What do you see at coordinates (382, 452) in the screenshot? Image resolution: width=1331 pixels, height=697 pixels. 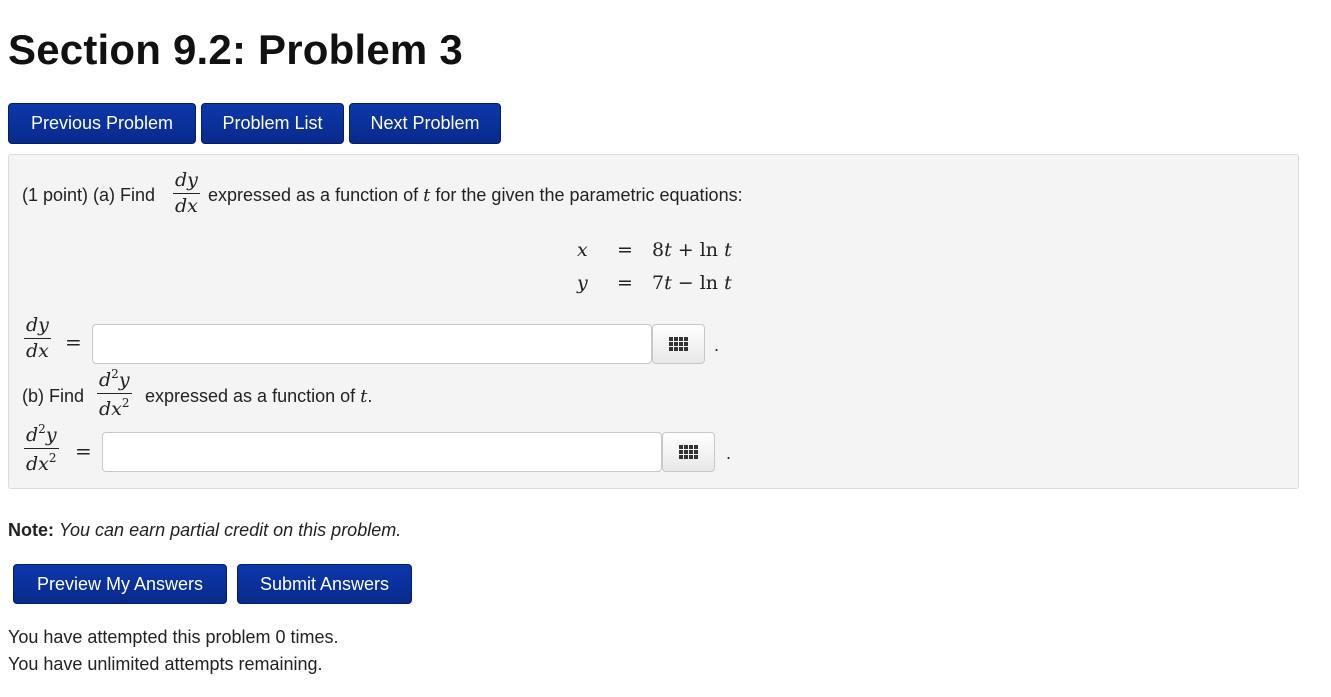 I see `answer-b-input` at bounding box center [382, 452].